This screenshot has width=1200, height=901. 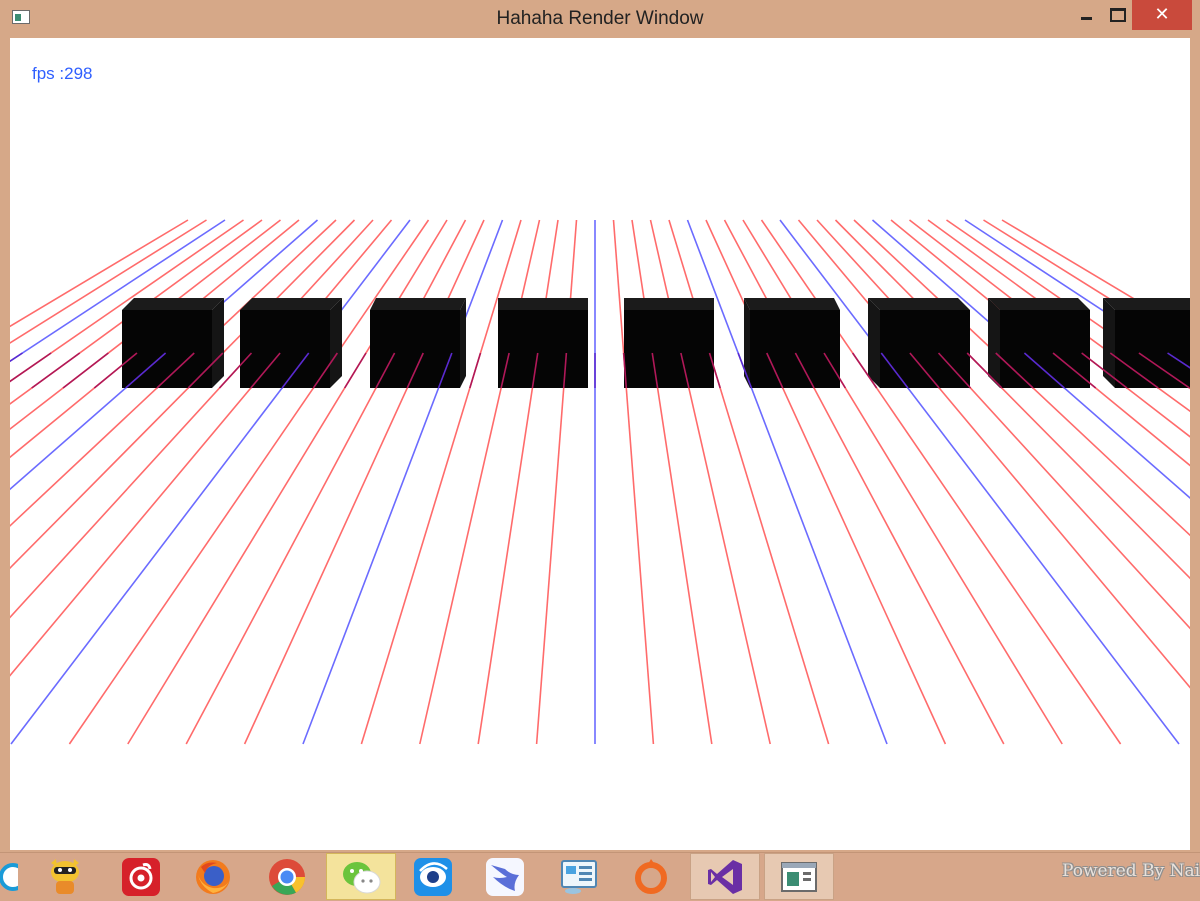 What do you see at coordinates (1086, 18) in the screenshot?
I see `minimize-icon` at bounding box center [1086, 18].